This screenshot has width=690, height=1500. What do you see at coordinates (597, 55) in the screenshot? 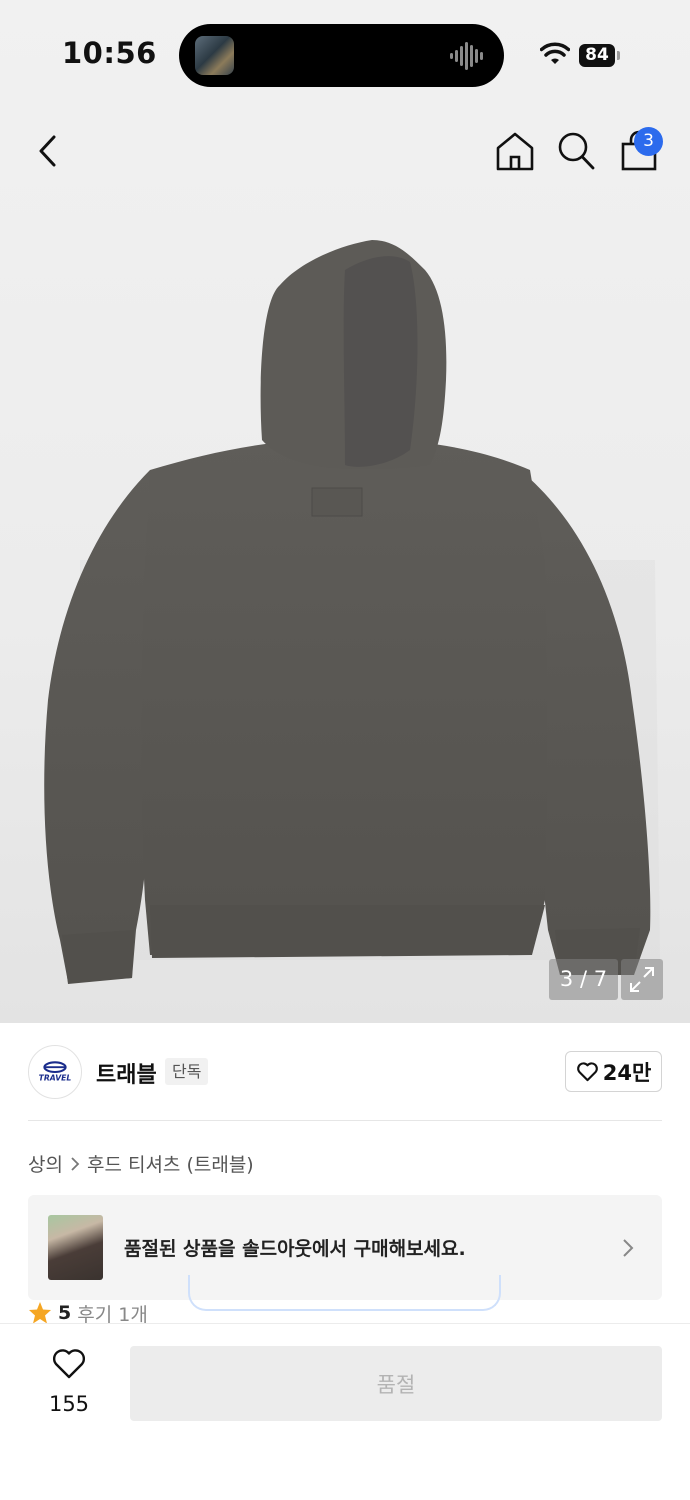
I see `battery-indicator: 84` at bounding box center [597, 55].